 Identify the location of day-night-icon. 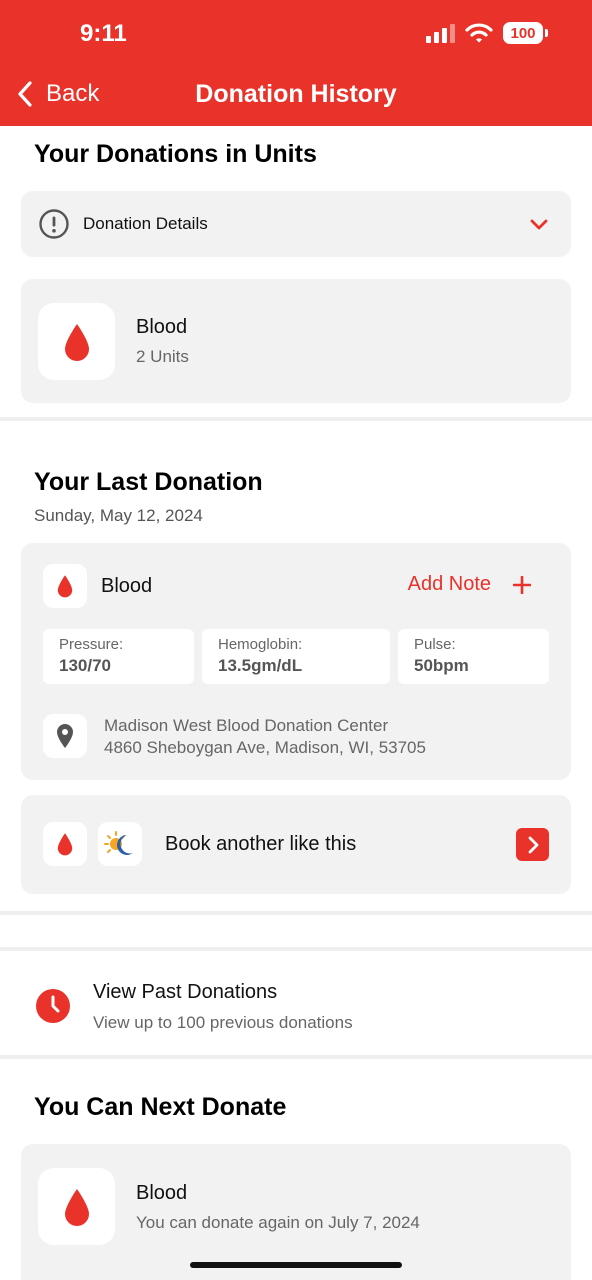
(118, 843).